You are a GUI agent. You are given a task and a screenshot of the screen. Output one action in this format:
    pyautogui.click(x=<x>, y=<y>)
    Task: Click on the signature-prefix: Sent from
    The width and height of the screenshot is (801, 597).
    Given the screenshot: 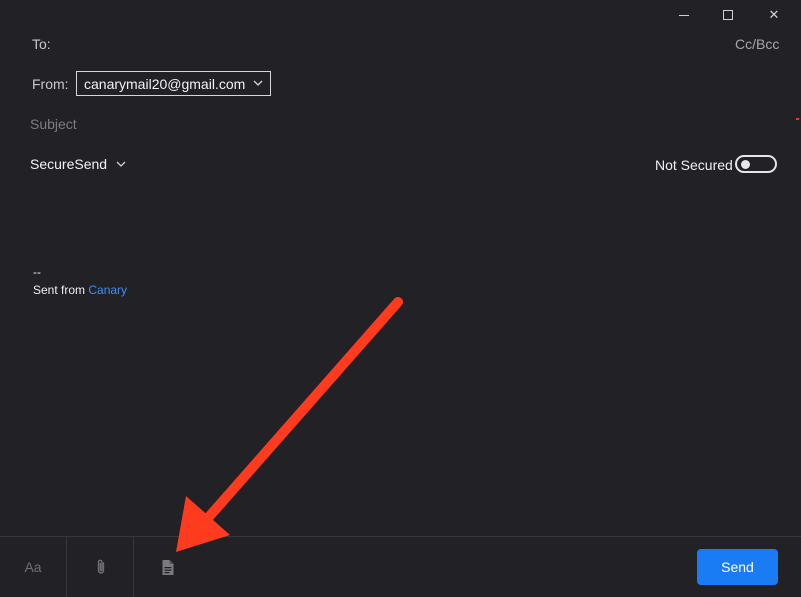 What is the action you would take?
    pyautogui.click(x=61, y=290)
    